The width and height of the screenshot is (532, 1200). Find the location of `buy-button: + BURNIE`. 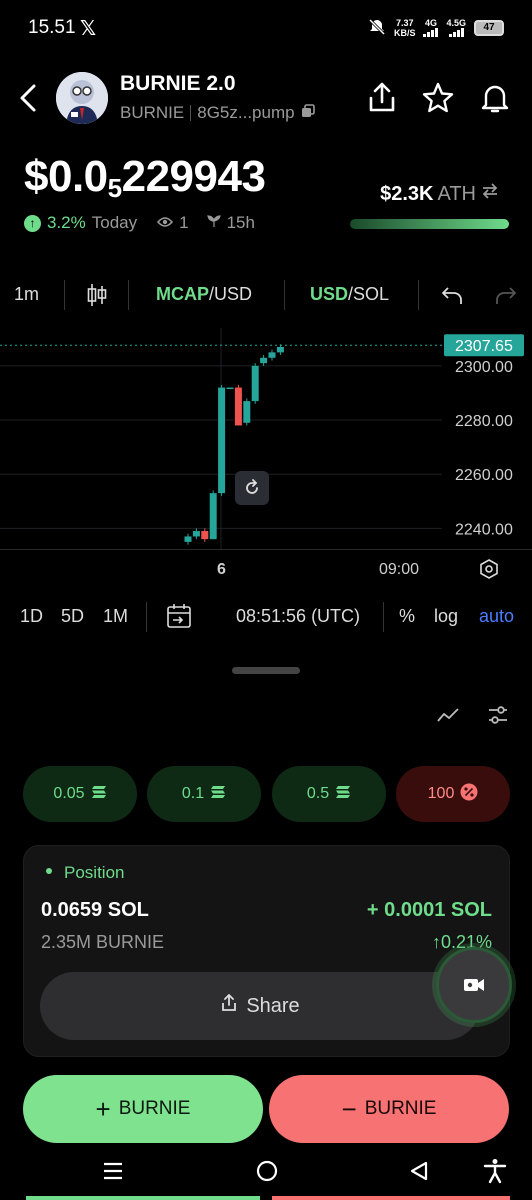

buy-button: + BURNIE is located at coordinates (143, 1109).